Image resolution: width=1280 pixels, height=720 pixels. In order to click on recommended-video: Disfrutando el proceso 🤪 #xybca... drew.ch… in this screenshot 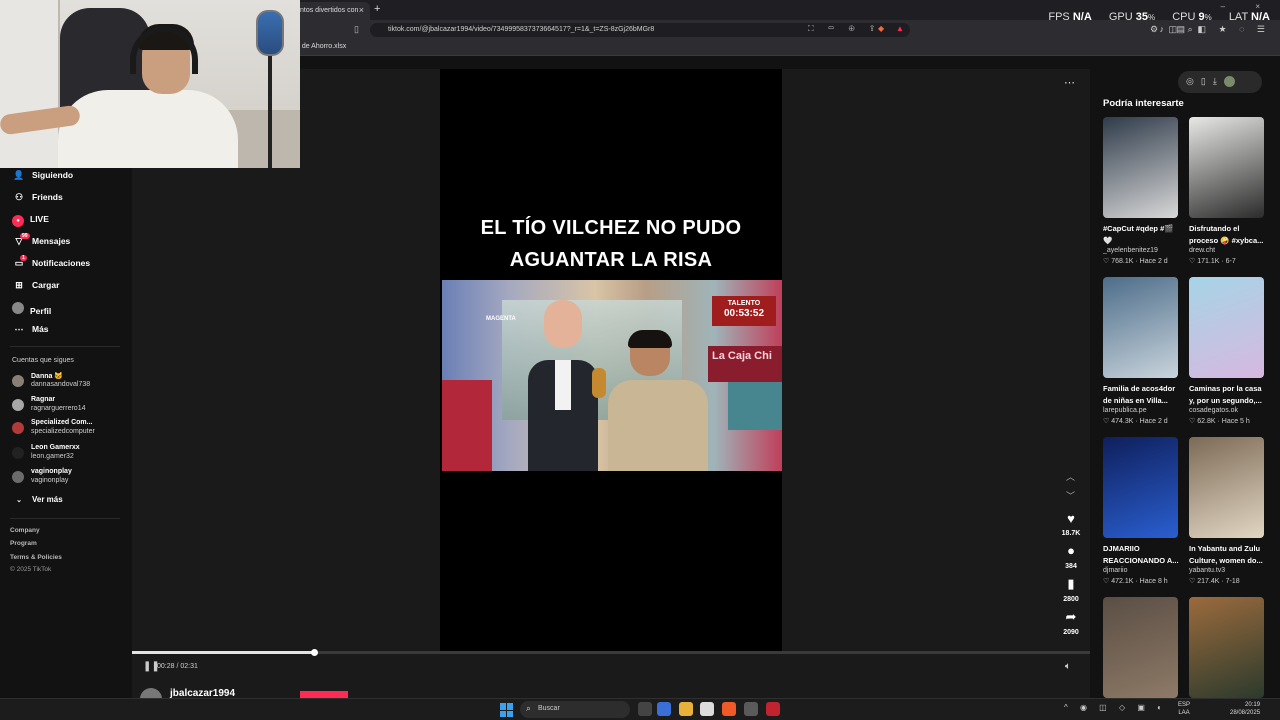, I will do `click(1227, 196)`.